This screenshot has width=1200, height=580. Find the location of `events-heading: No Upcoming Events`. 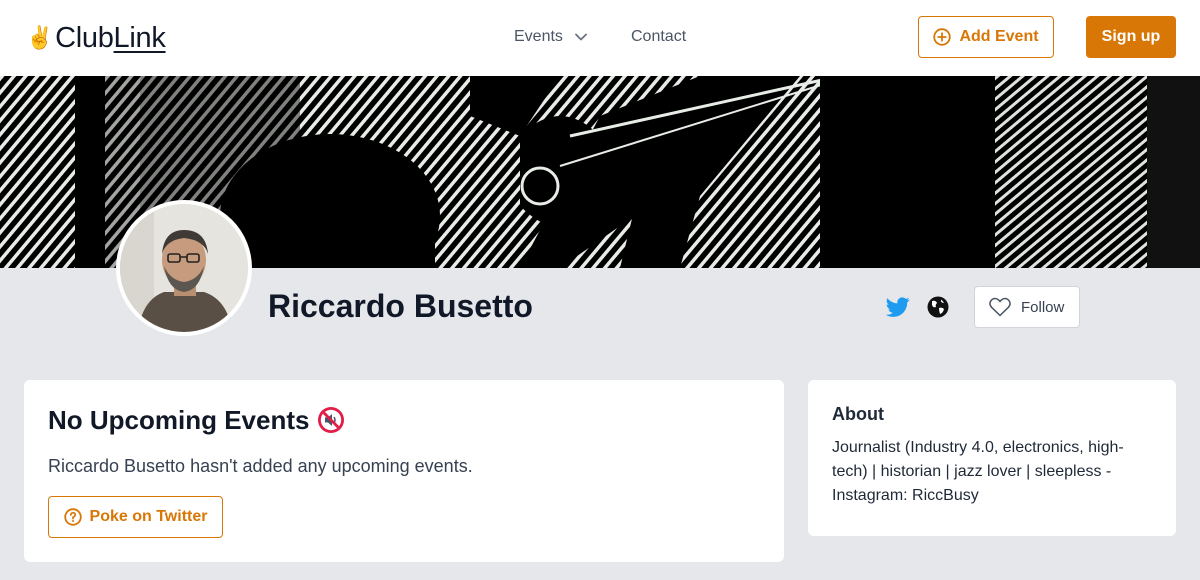

events-heading: No Upcoming Events is located at coordinates (196, 420).